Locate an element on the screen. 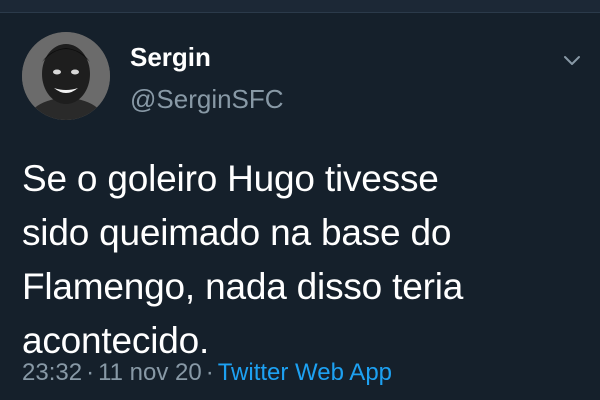  display-name: Sergin is located at coordinates (170, 57).